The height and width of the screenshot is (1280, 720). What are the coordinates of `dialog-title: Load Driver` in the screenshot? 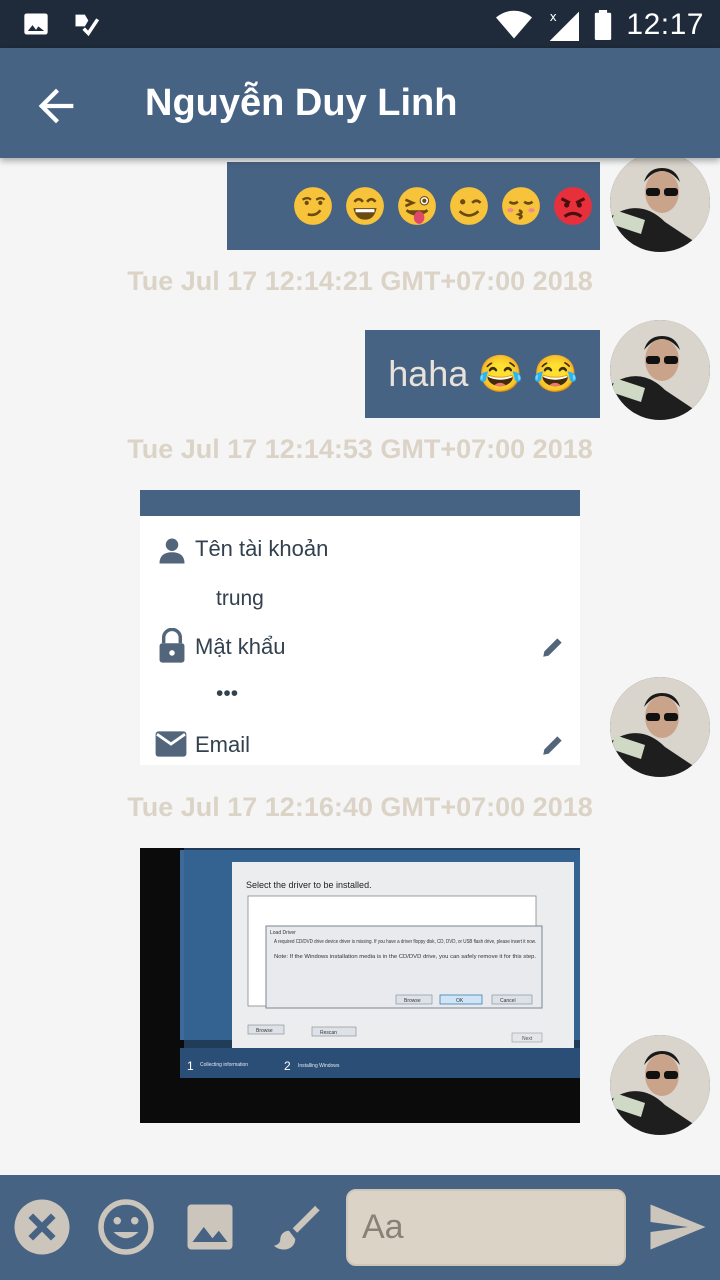 It's located at (283, 933).